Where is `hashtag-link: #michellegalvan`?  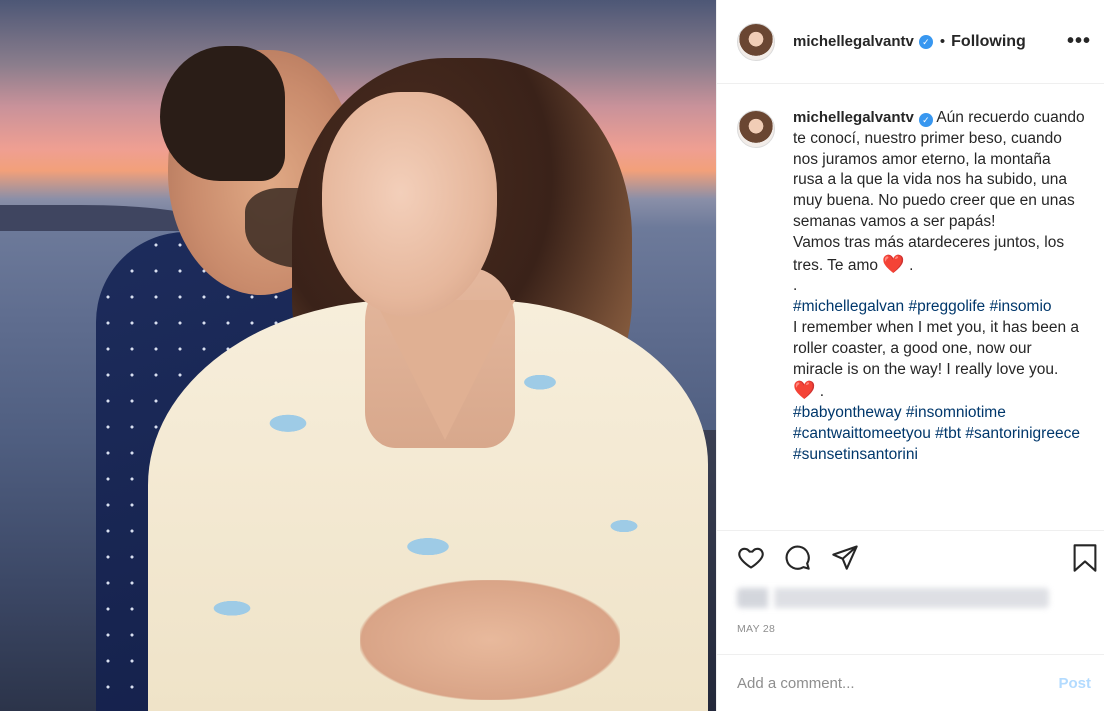
hashtag-link: #michellegalvan is located at coordinates (848, 306).